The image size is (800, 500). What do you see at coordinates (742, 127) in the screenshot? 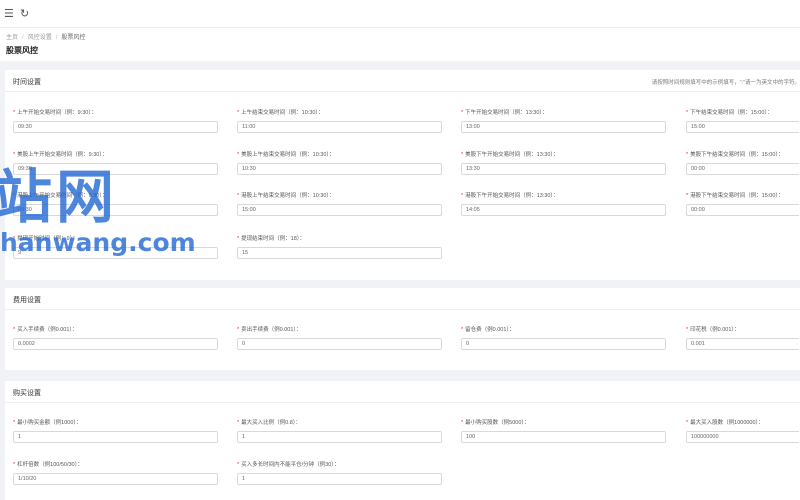
I see `pm-end-input: 15:00` at bounding box center [742, 127].